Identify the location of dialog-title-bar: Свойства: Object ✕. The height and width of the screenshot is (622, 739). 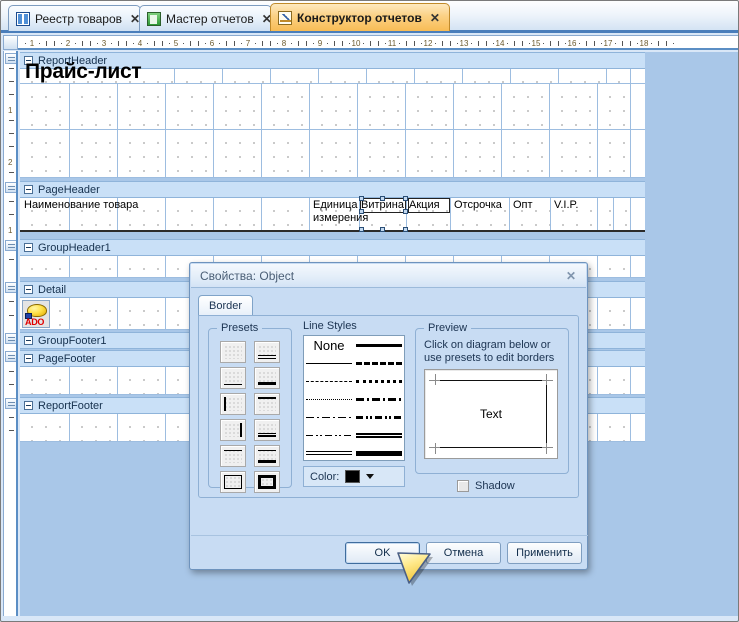
(388, 276).